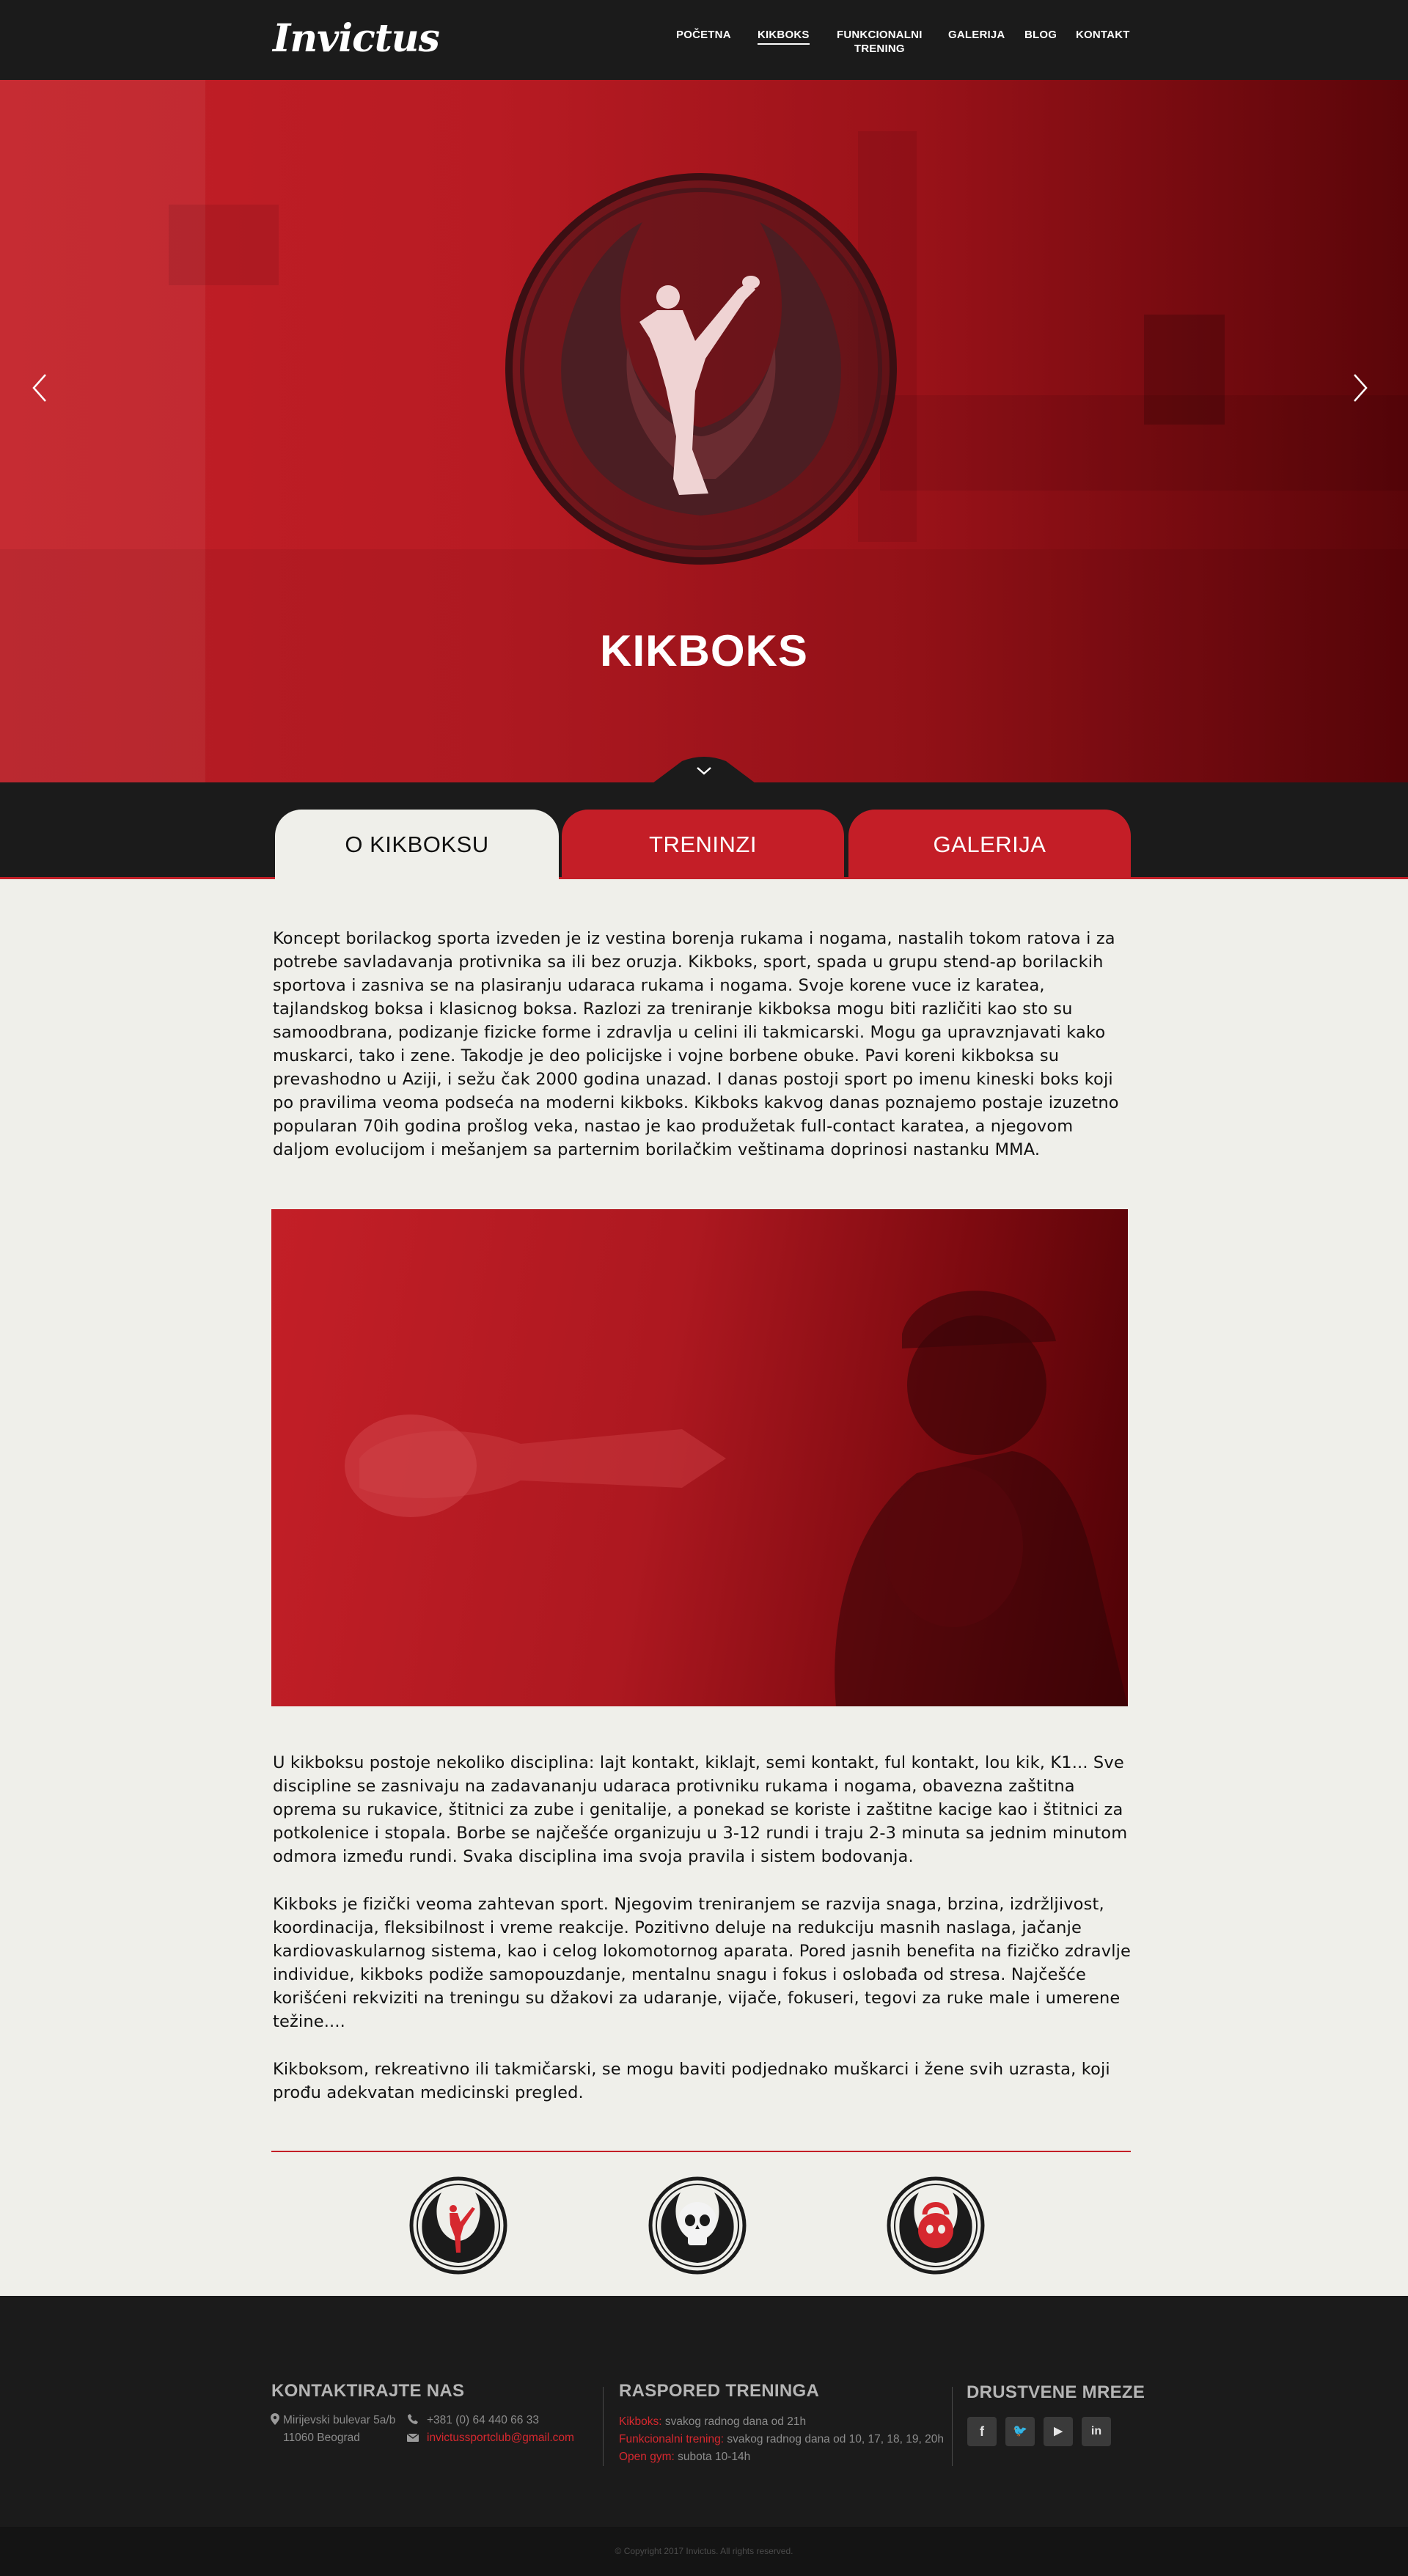 The image size is (1408, 2576). Describe the element at coordinates (736, 1499) in the screenshot. I see `kickboxer-silhouette` at that location.